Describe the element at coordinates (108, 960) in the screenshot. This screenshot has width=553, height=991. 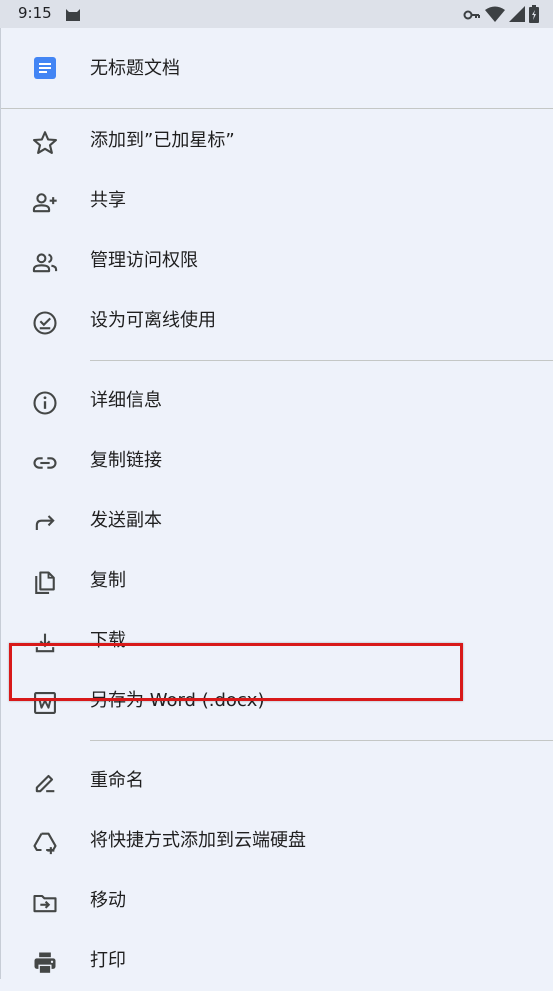
I see `menu-item-label: 打印` at that location.